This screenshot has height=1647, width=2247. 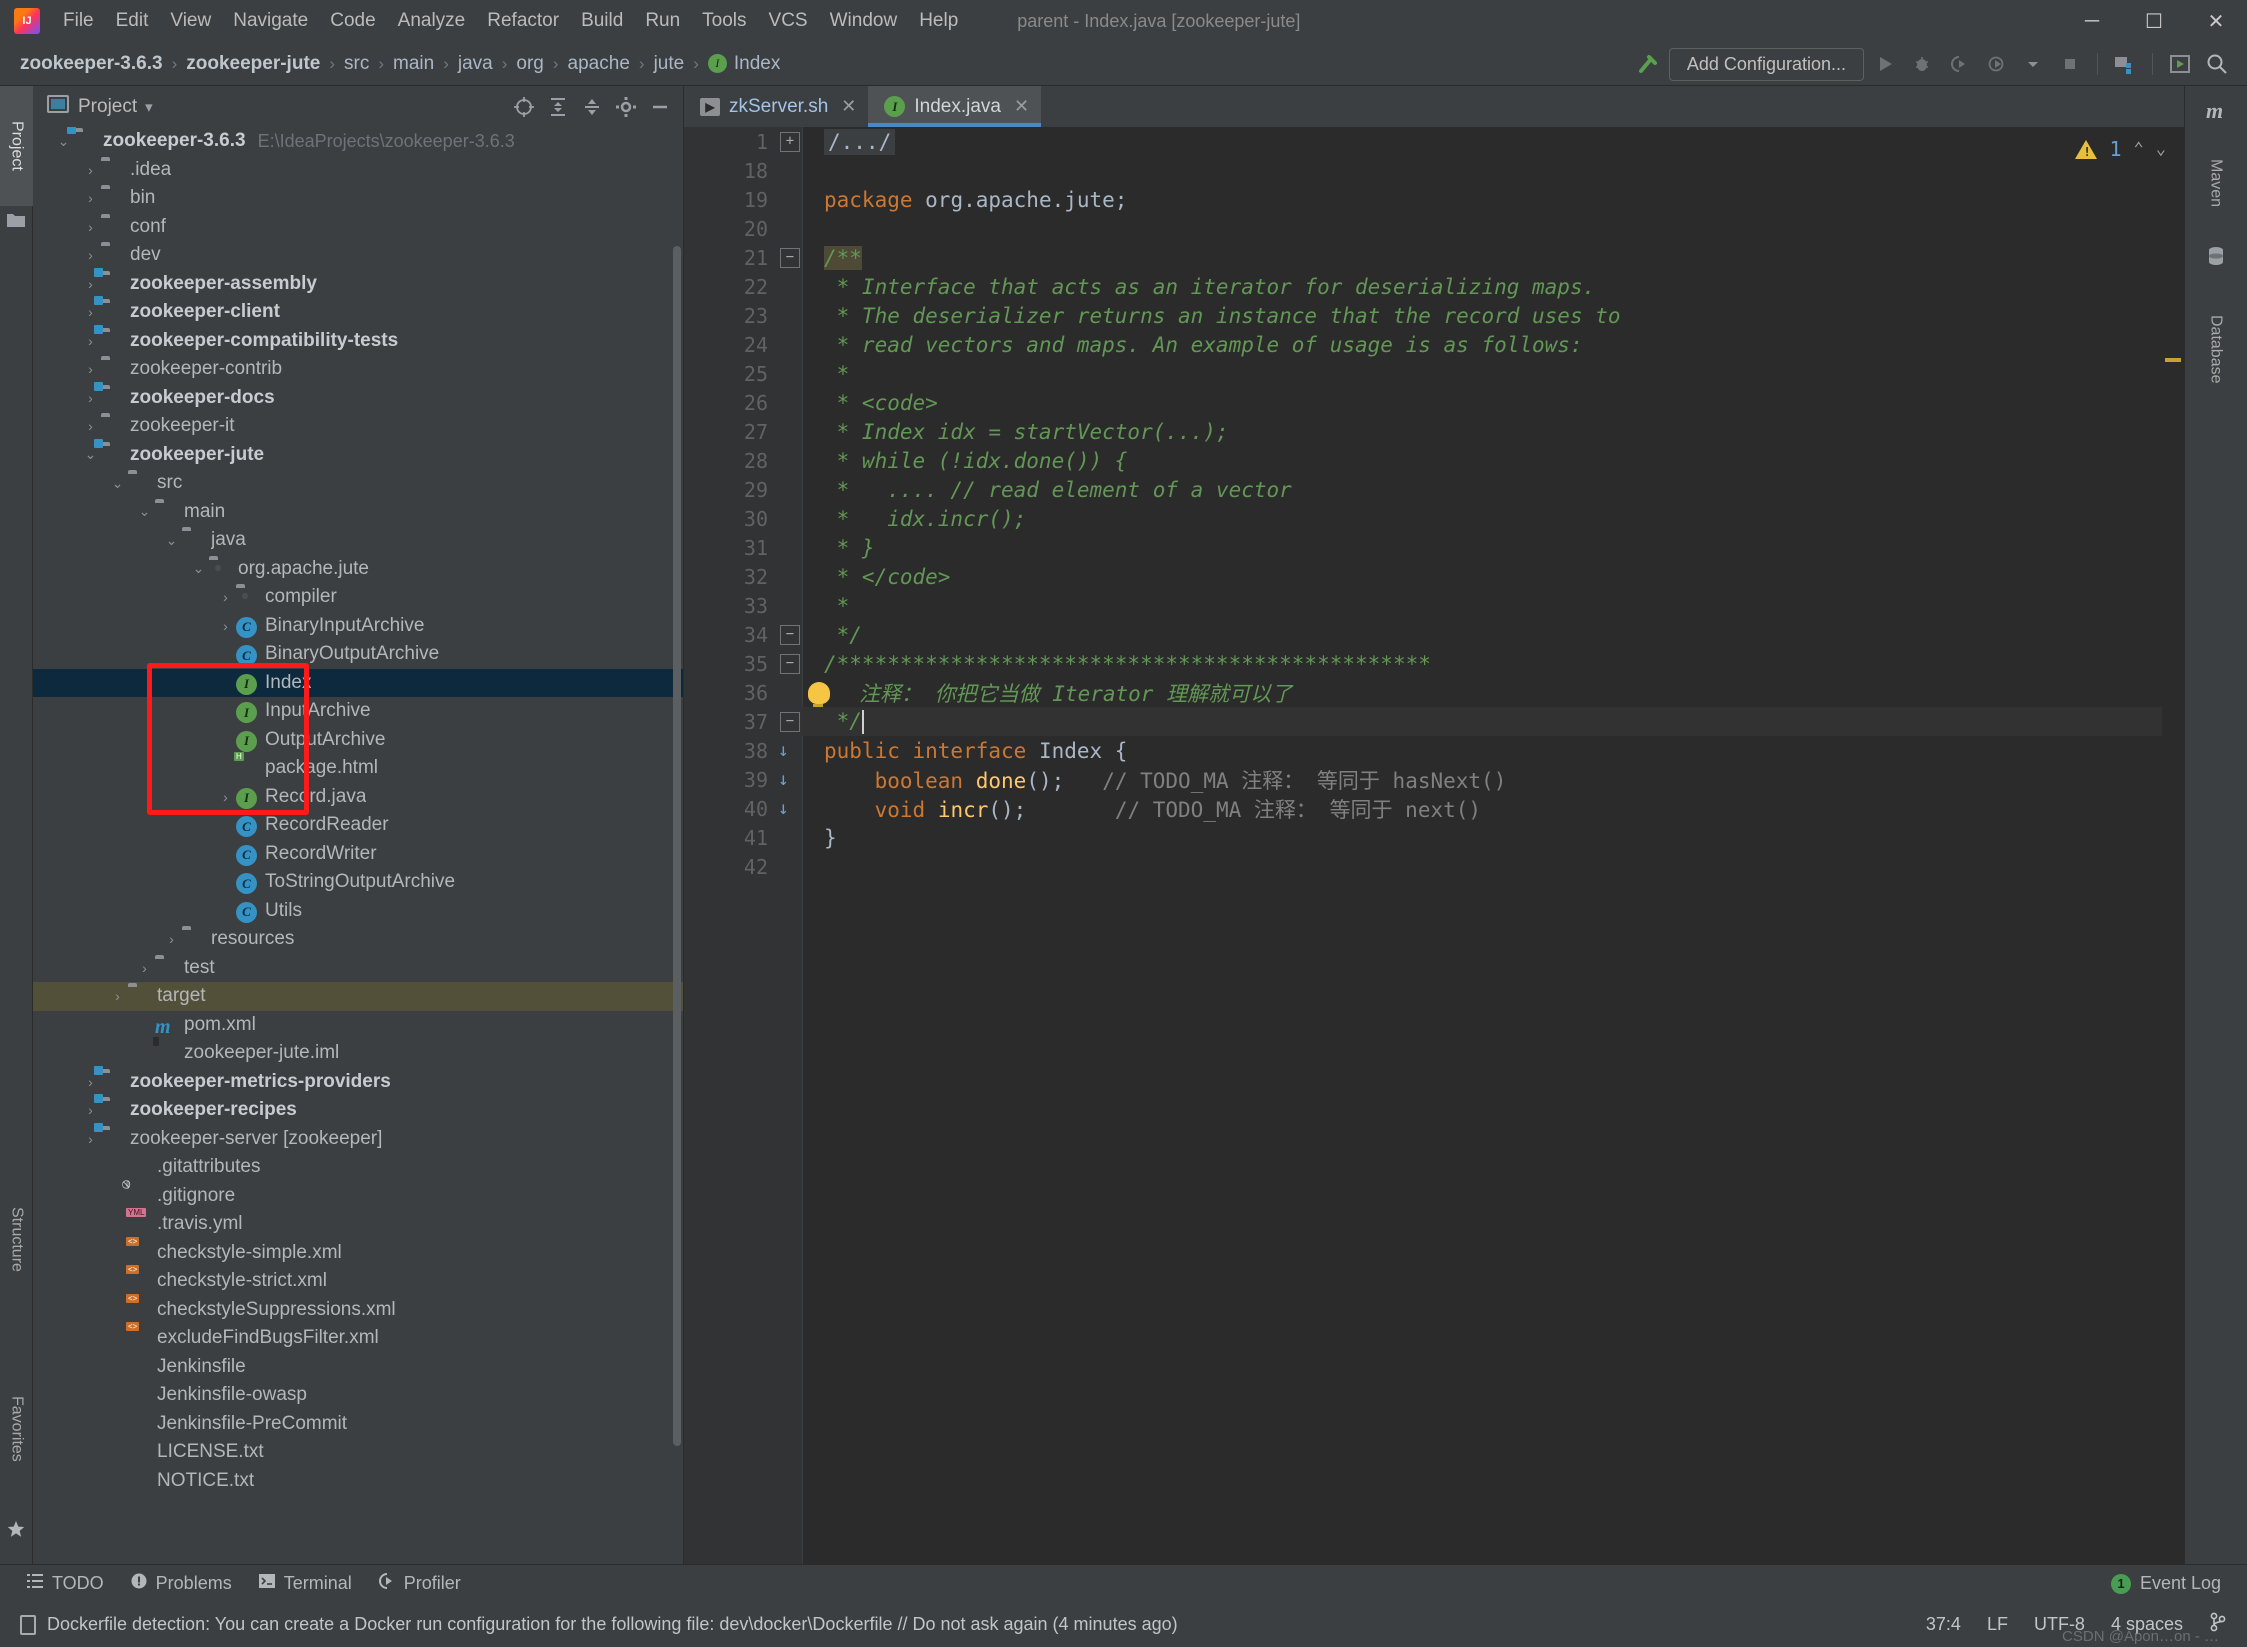 I want to click on tree-node-resources: › resources, so click(x=358, y=939).